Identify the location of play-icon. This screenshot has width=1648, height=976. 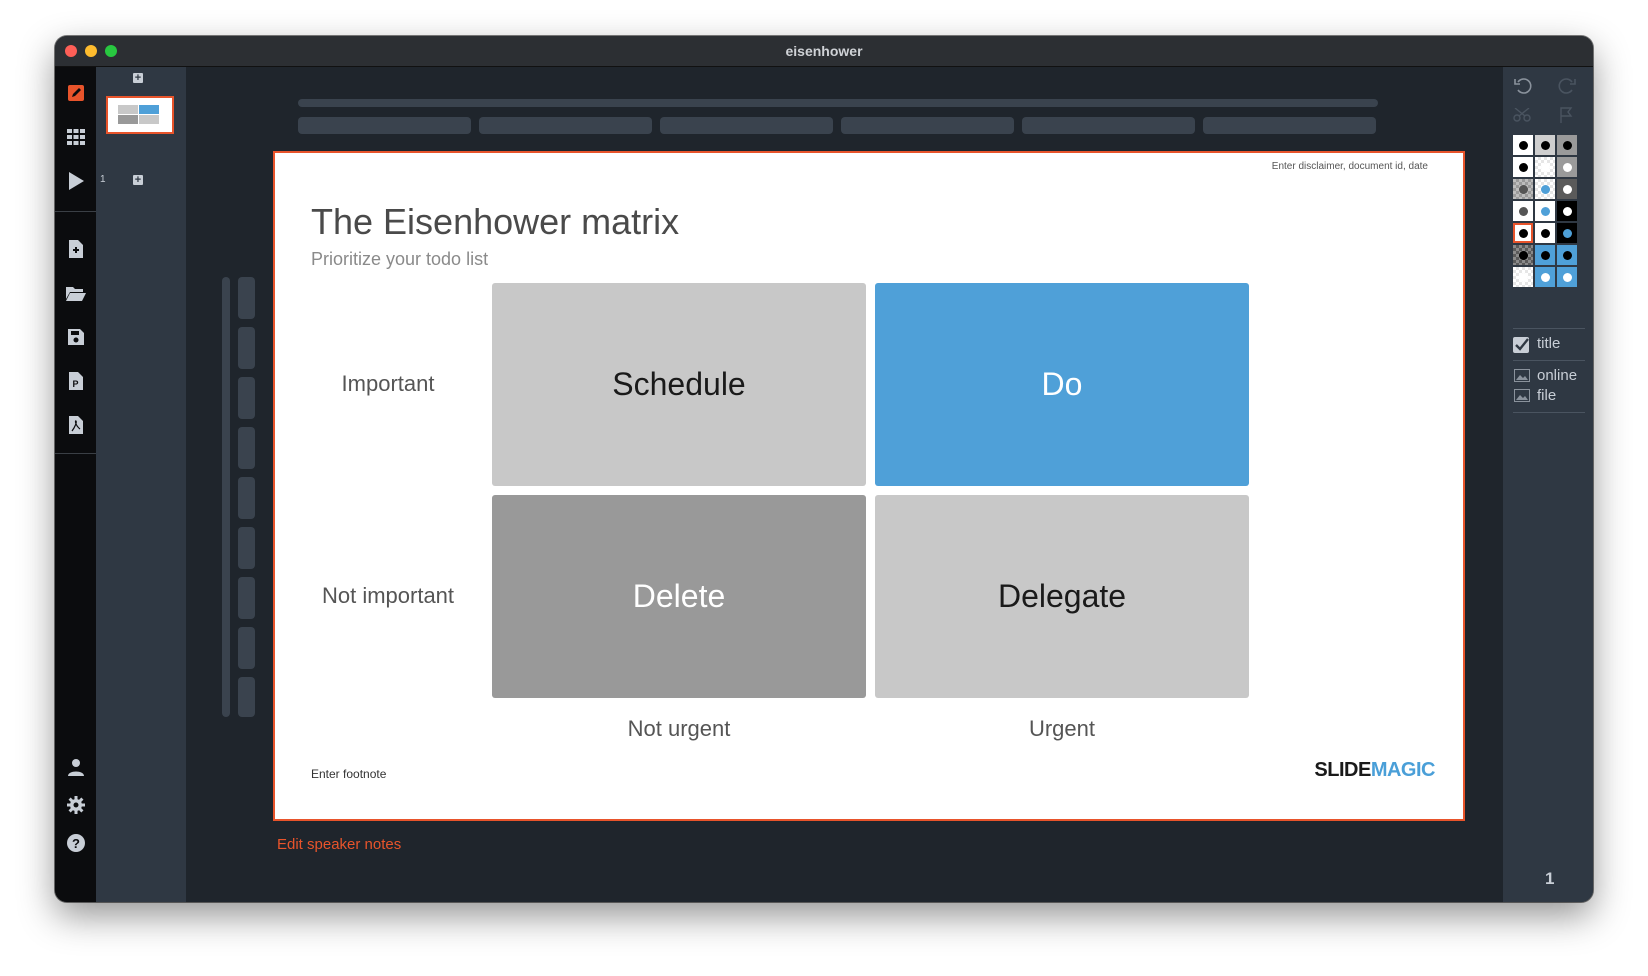
(75, 181).